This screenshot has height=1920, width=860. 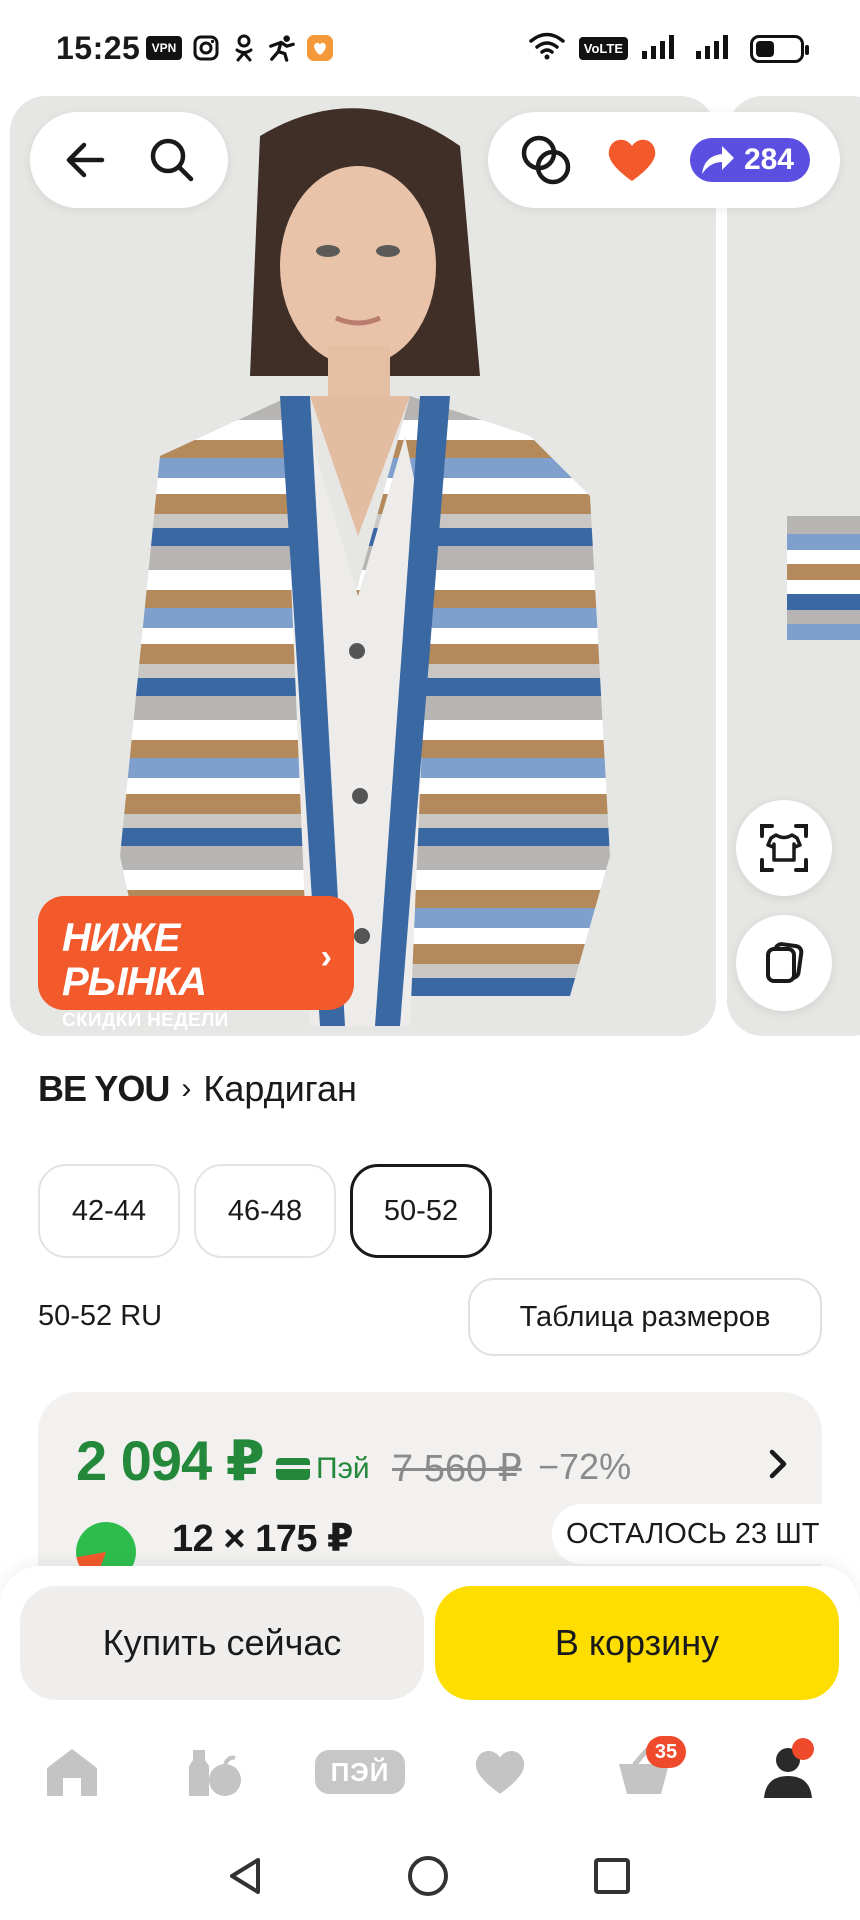 What do you see at coordinates (788, 1772) in the screenshot?
I see `tab-profile` at bounding box center [788, 1772].